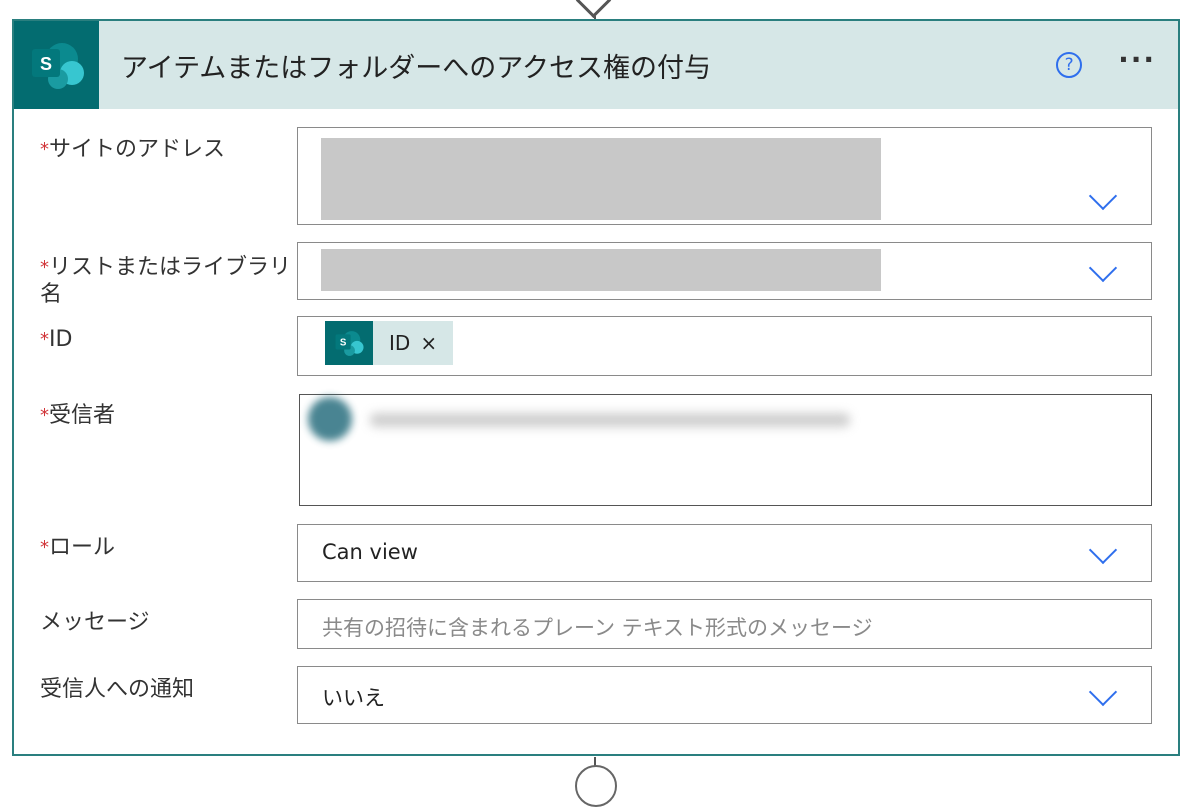 The height and width of the screenshot is (807, 1200). Describe the element at coordinates (82, 547) in the screenshot. I see `role-label-text: ロール` at that location.